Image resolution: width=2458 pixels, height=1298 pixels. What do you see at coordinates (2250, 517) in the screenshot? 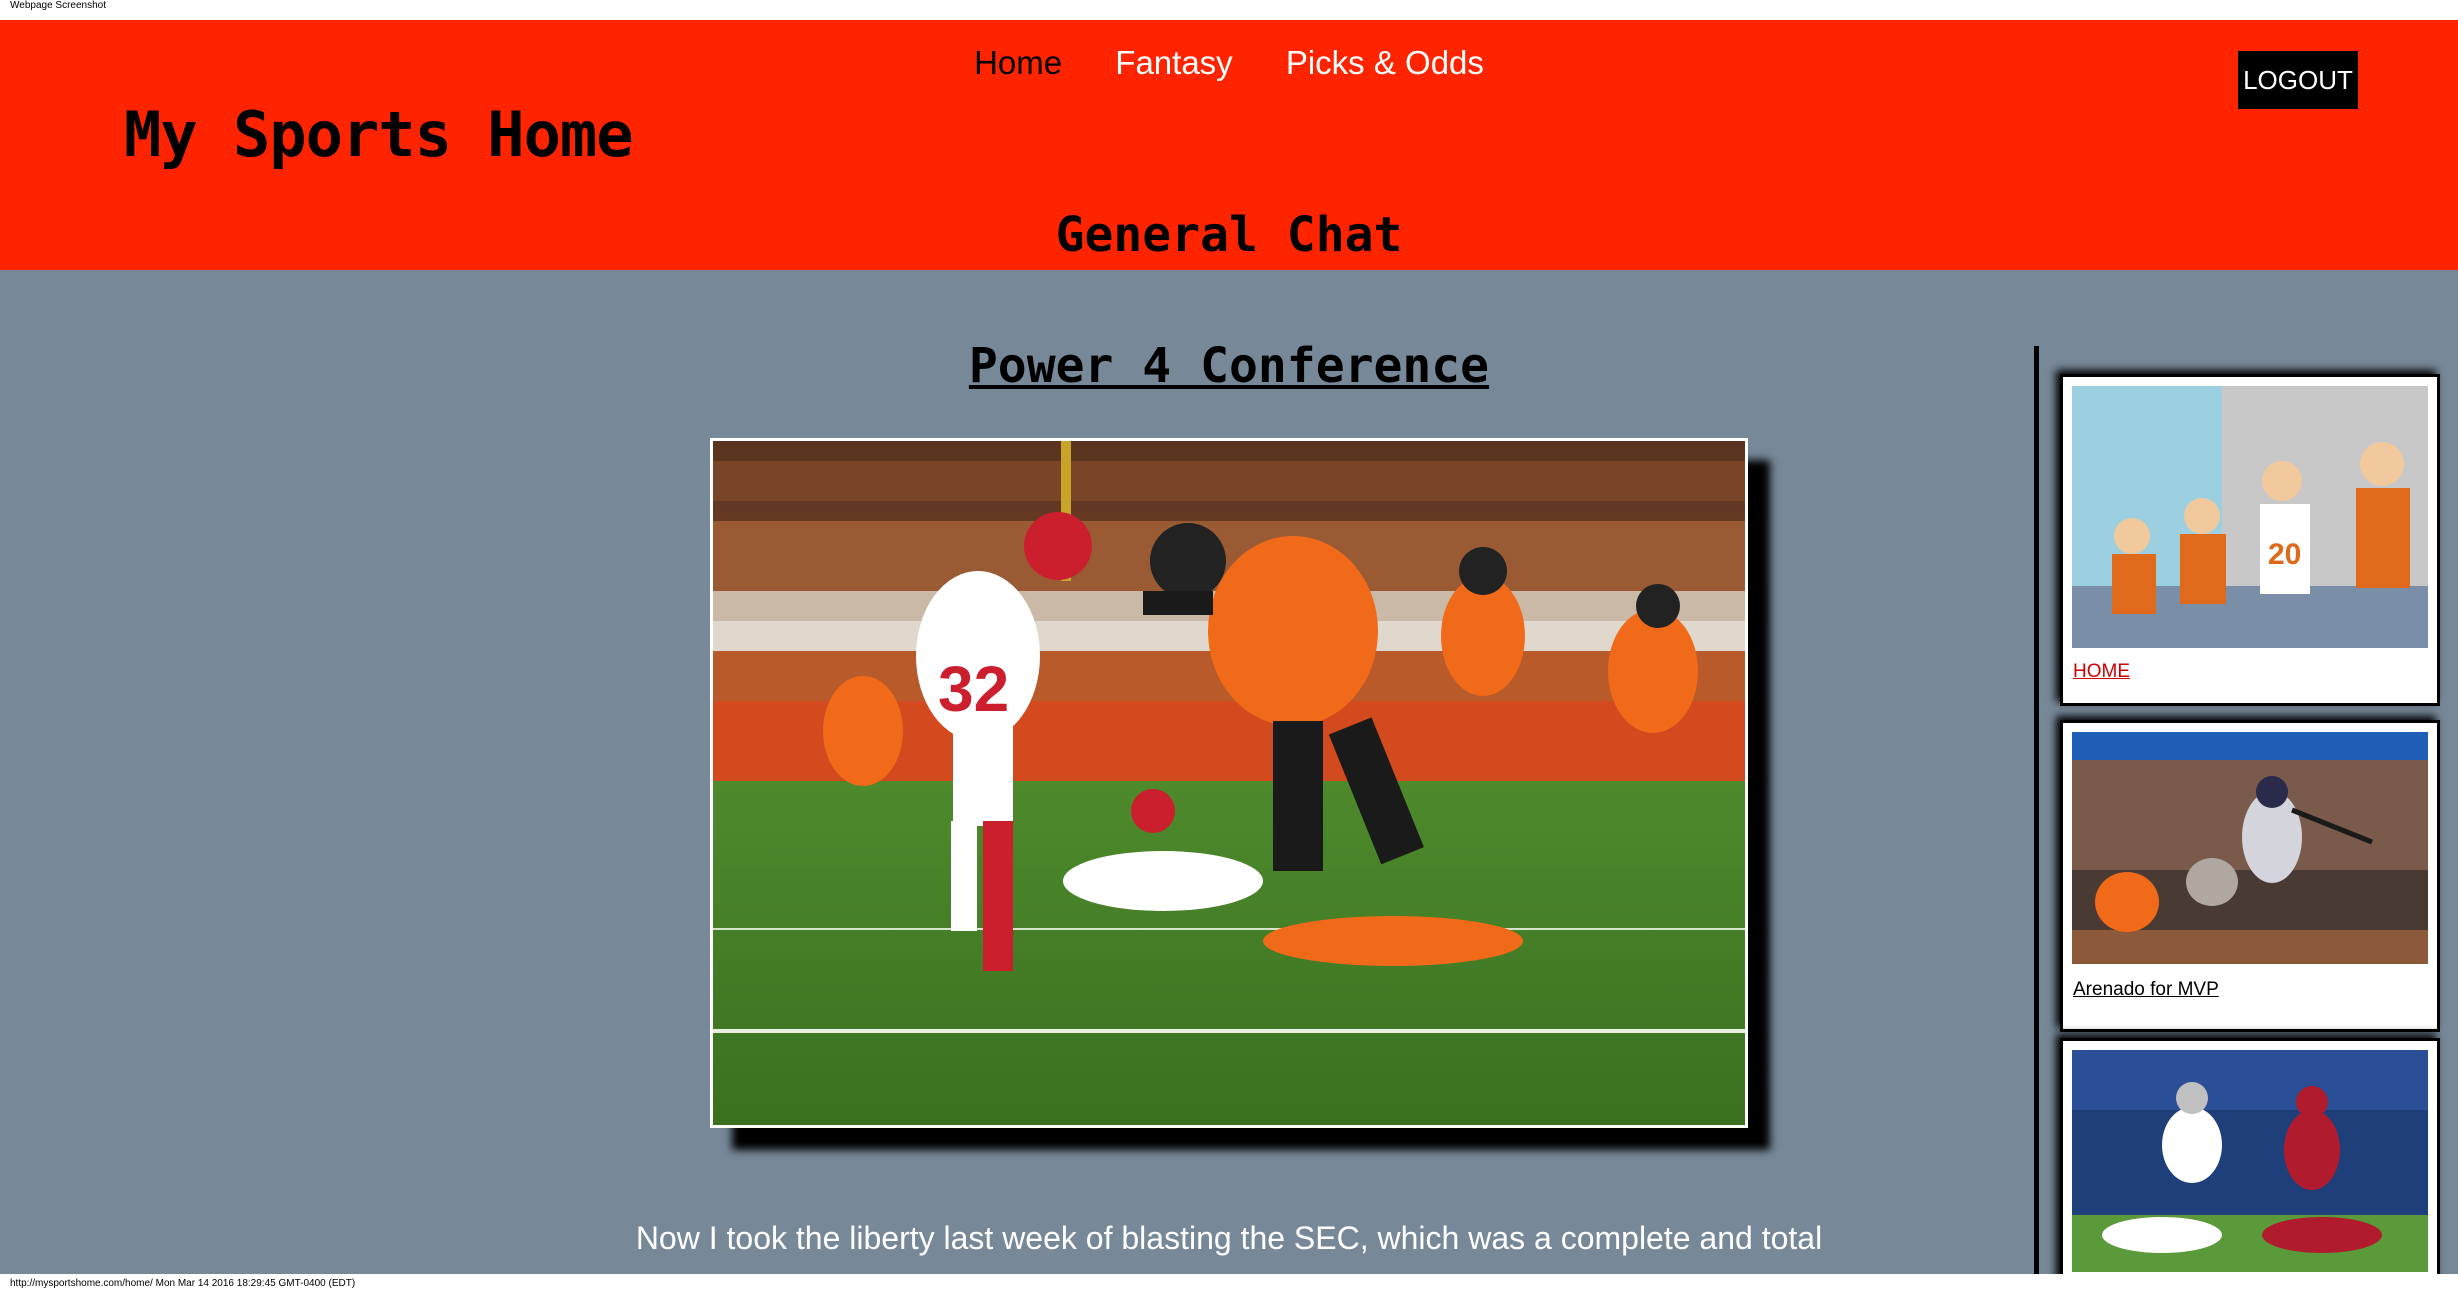
I see `cartoon-fans-thumbnail: 20` at bounding box center [2250, 517].